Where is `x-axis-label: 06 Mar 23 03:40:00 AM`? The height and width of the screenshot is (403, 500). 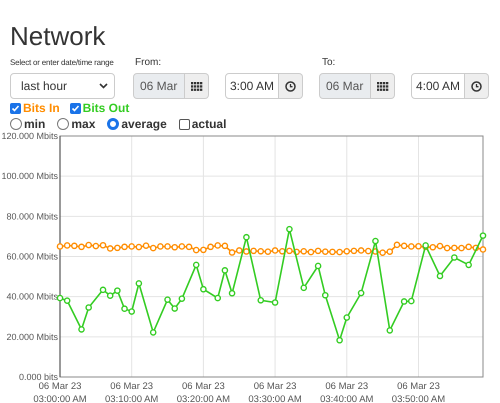
x-axis-label: 06 Mar 23 03:40:00 AM is located at coordinates (347, 392).